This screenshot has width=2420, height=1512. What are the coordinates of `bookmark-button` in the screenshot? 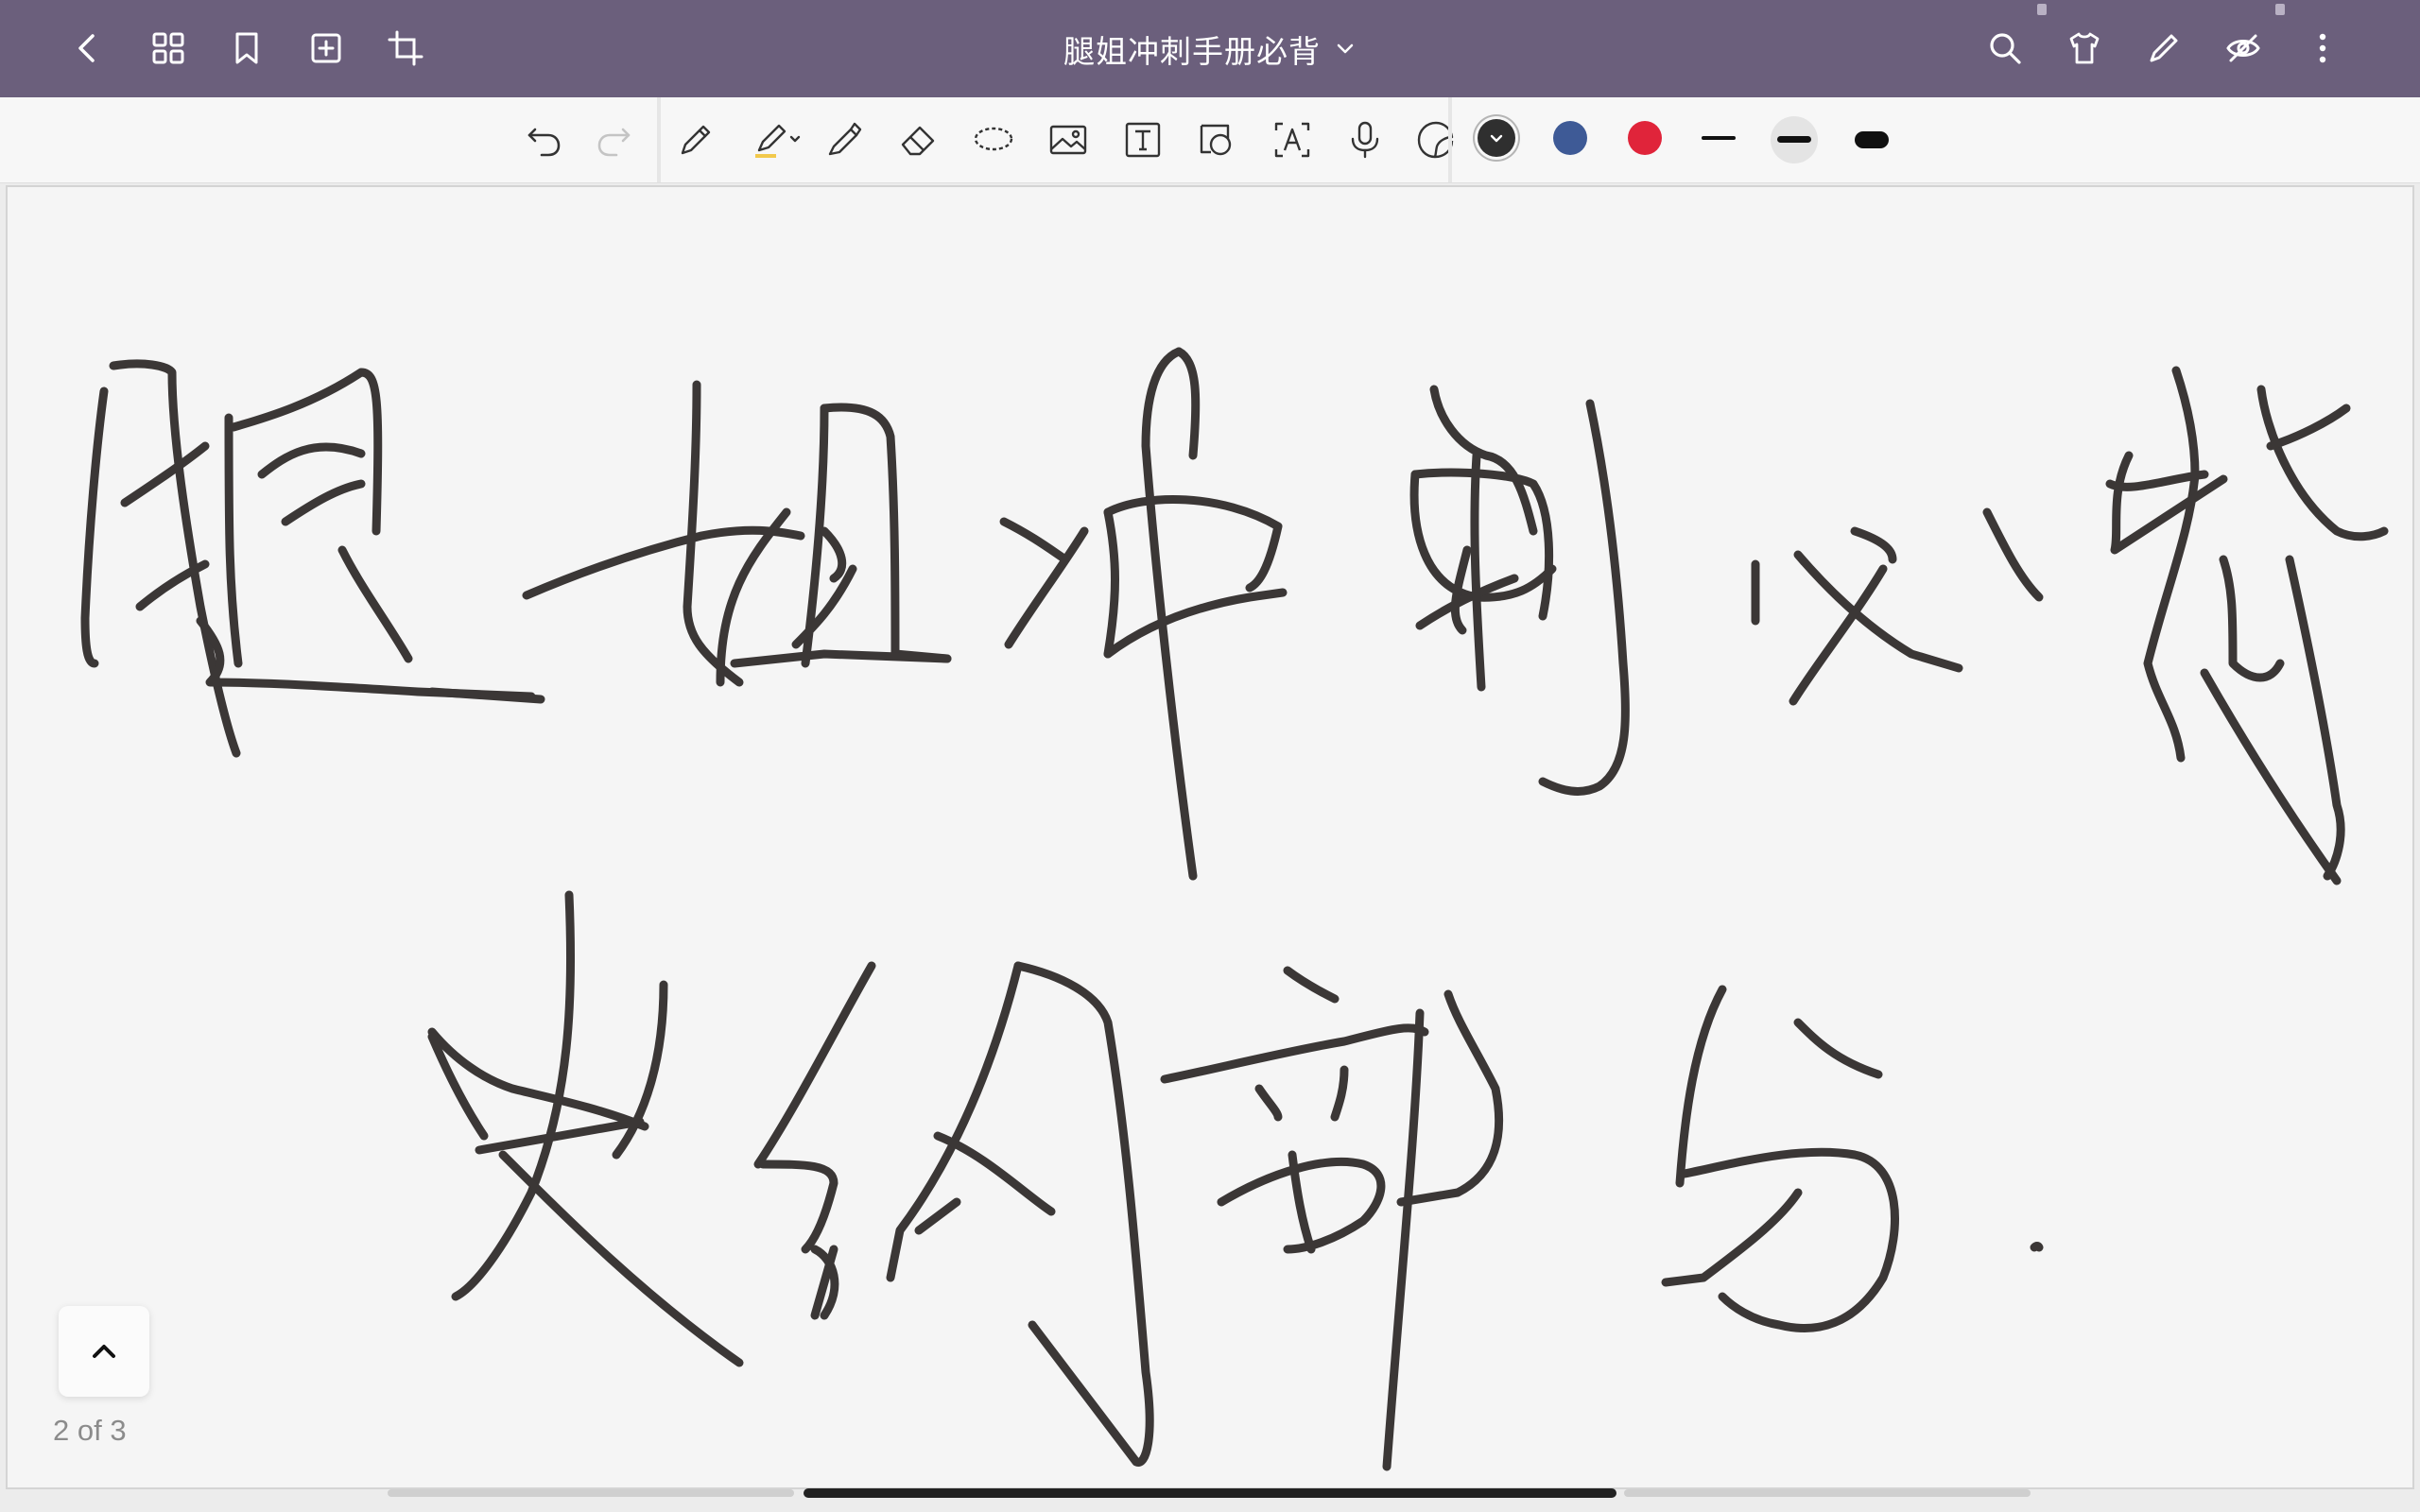 It's located at (247, 48).